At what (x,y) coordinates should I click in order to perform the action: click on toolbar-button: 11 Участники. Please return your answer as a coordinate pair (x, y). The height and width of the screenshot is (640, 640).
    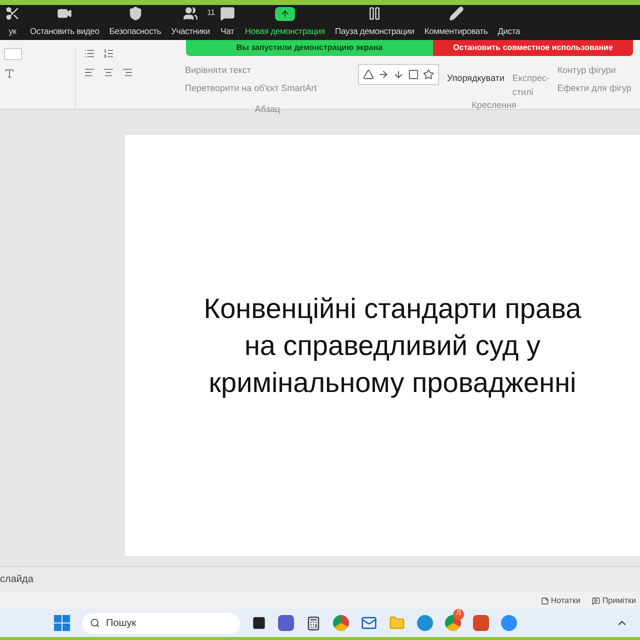
    Looking at the image, I should click on (190, 22).